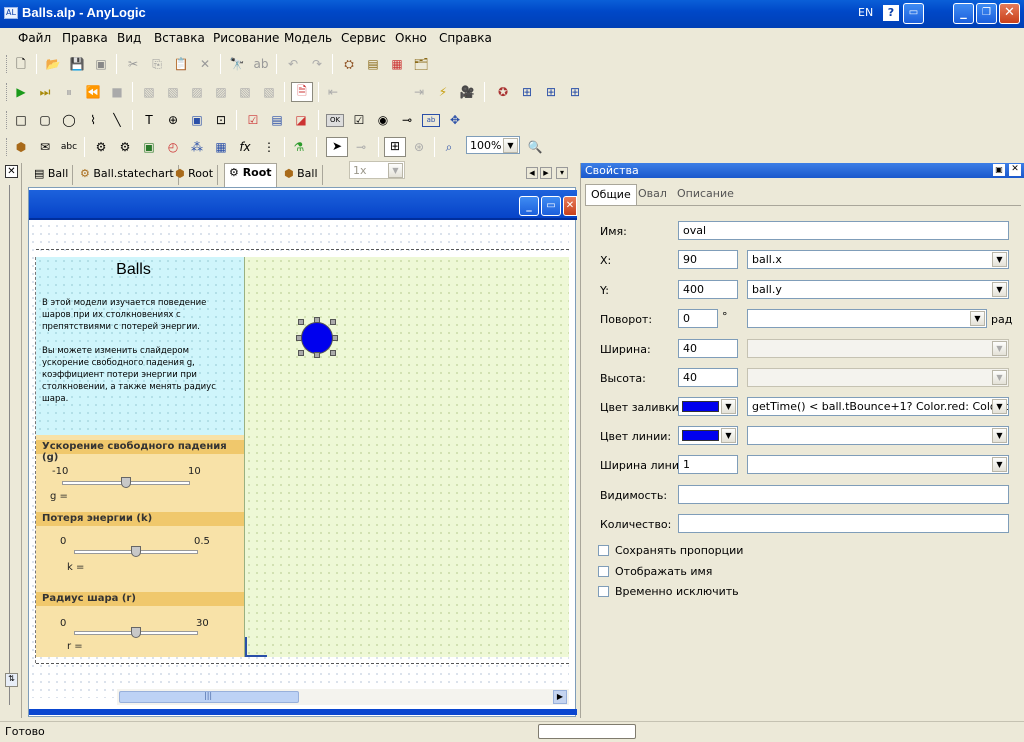 This screenshot has width=1024, height=742. I want to click on keep-proportions-checkbox, so click(603, 550).